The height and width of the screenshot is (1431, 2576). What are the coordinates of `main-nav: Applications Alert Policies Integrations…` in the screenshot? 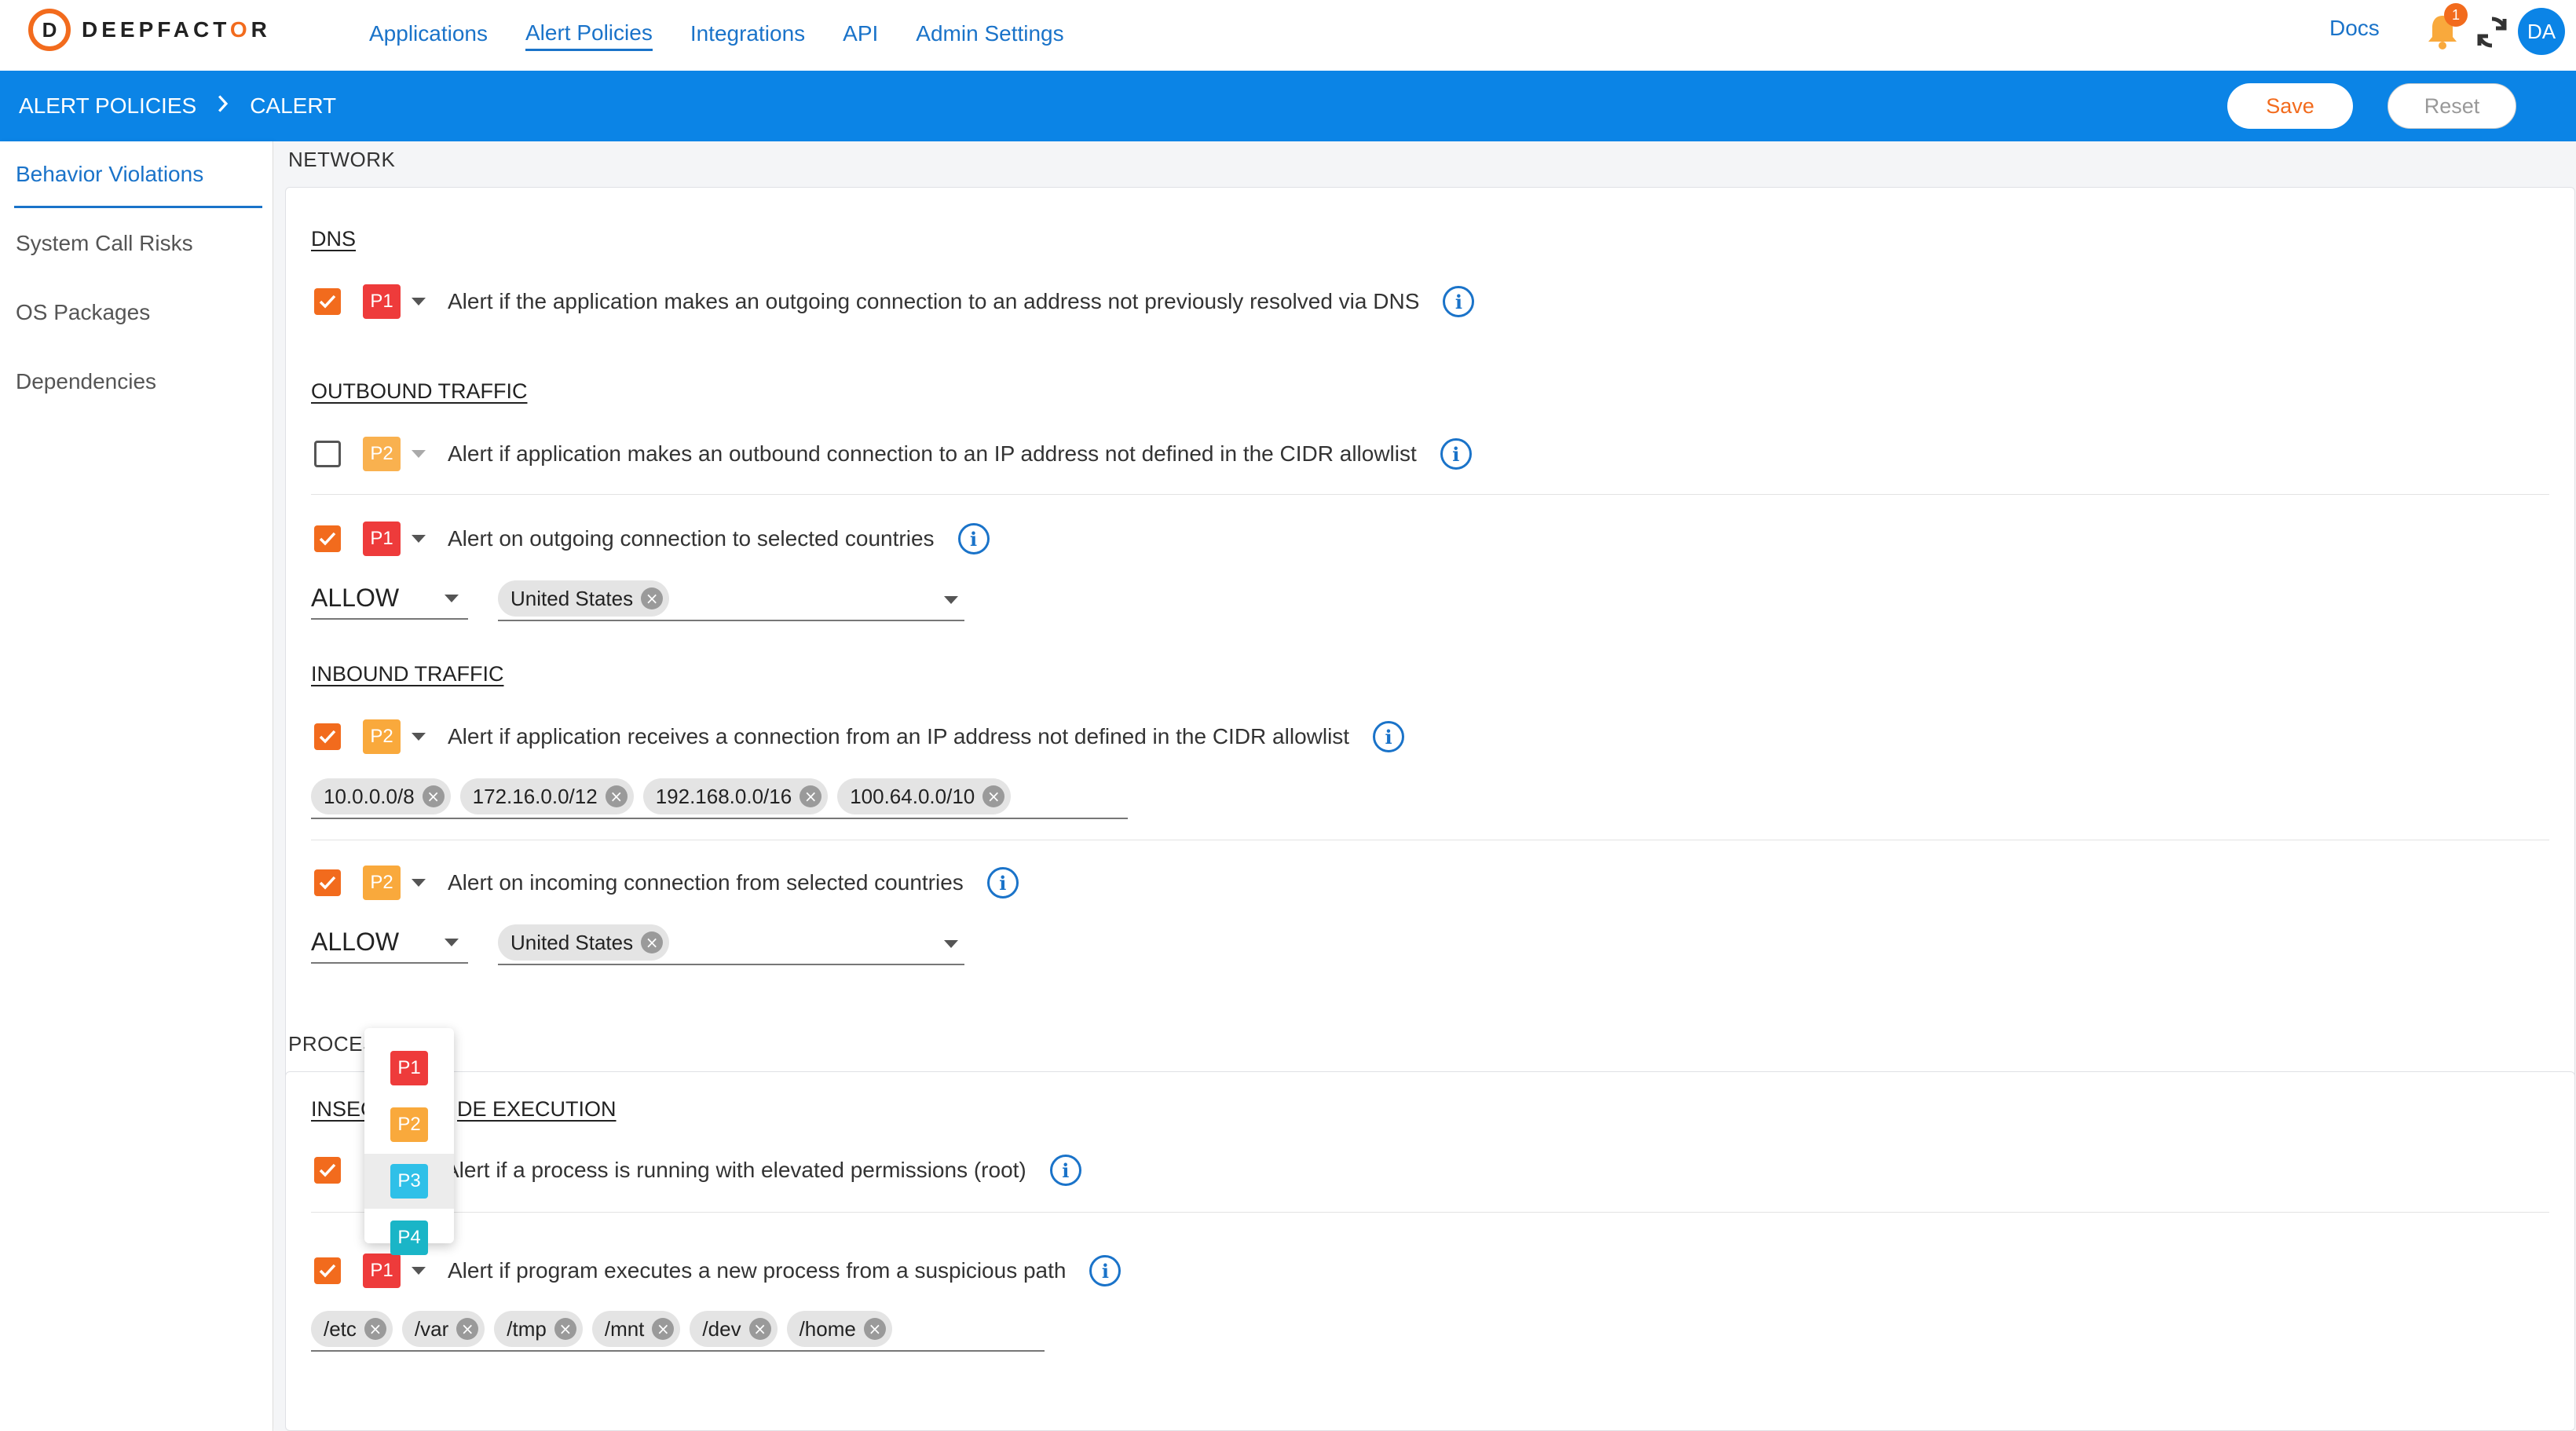 It's located at (736, 35).